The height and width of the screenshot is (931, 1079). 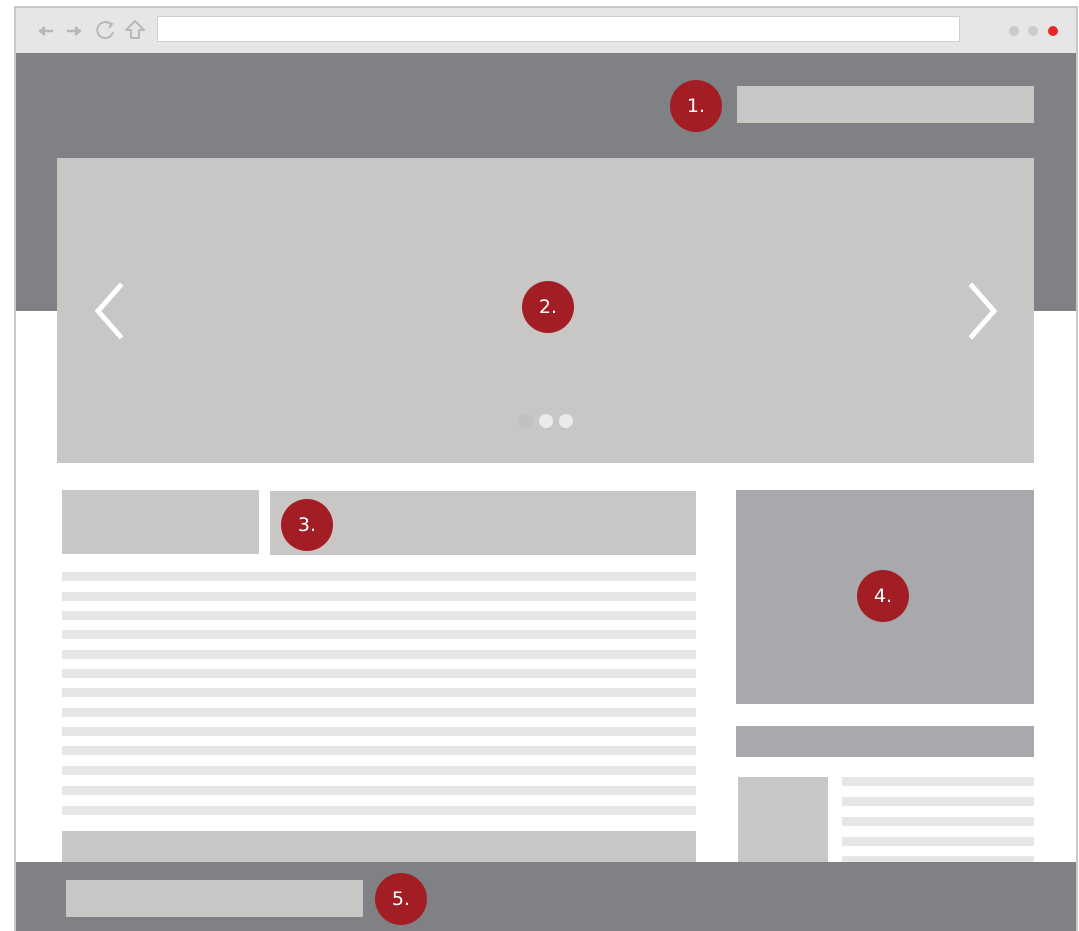 I want to click on forward-arrow-icon, so click(x=74, y=31).